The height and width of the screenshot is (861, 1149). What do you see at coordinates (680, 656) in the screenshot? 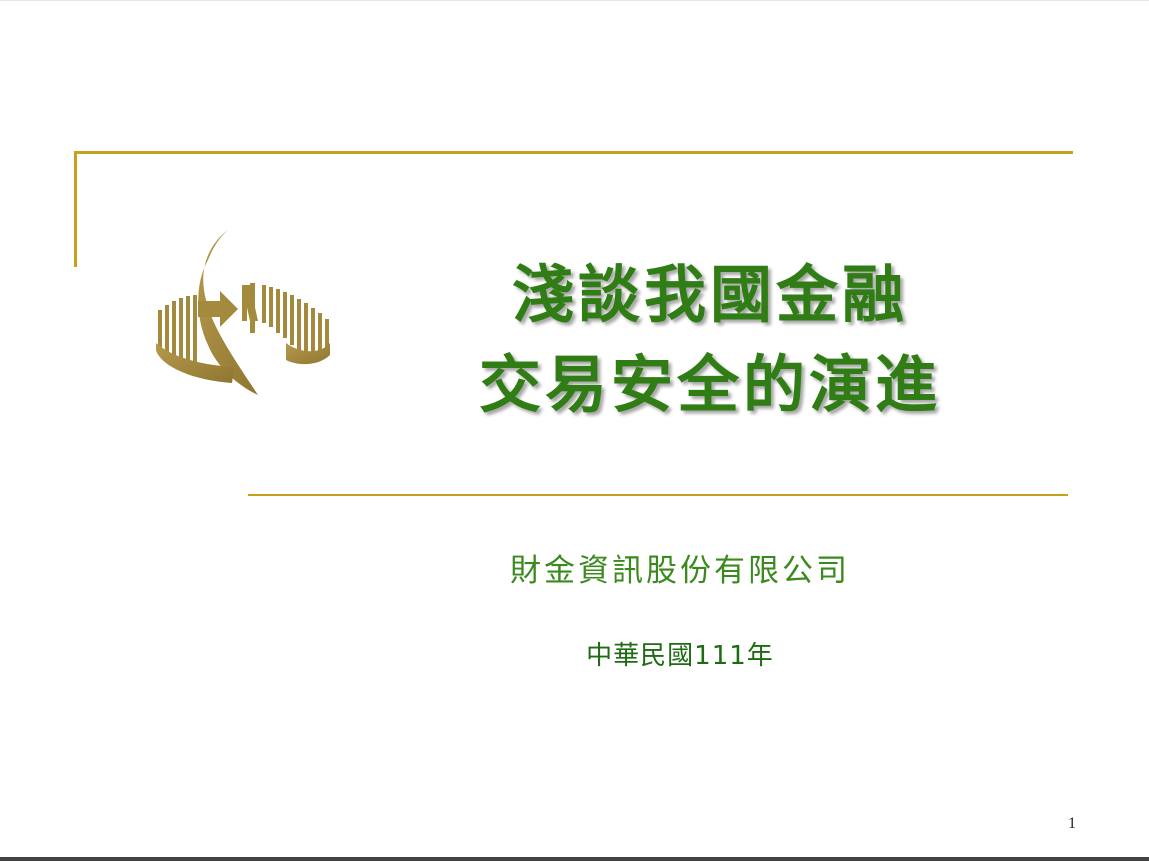
I see `date-text: 中華民國111年` at bounding box center [680, 656].